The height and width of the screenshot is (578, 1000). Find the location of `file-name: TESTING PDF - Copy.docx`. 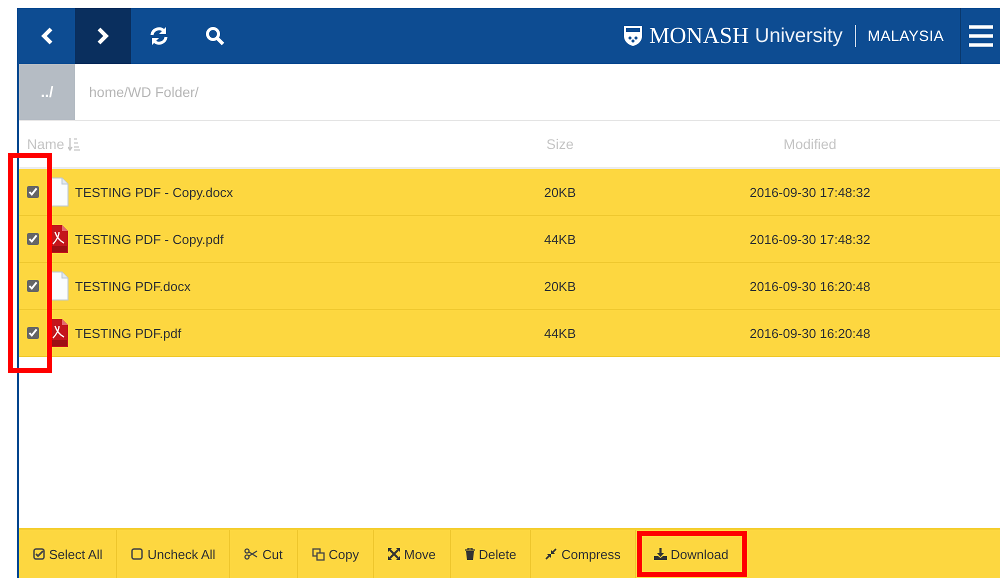

file-name: TESTING PDF - Copy.docx is located at coordinates (154, 192).